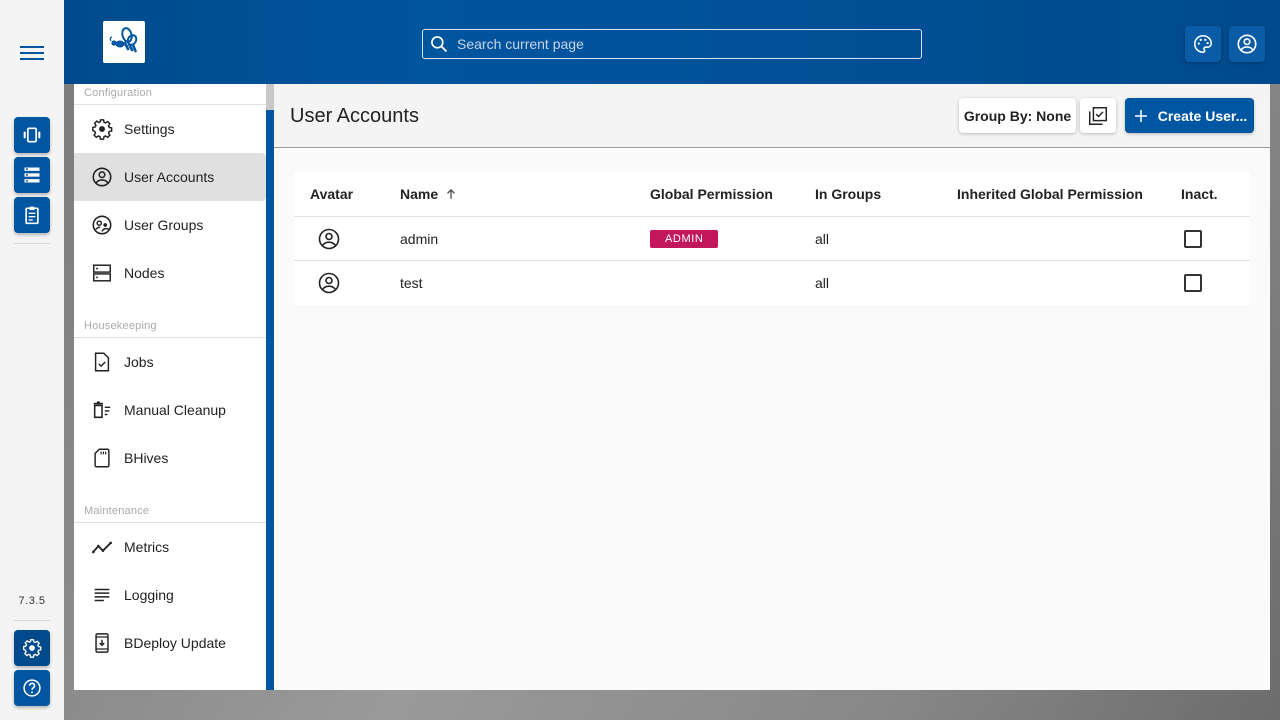 This screenshot has width=1280, height=720. What do you see at coordinates (439, 44) in the screenshot?
I see `search-icon` at bounding box center [439, 44].